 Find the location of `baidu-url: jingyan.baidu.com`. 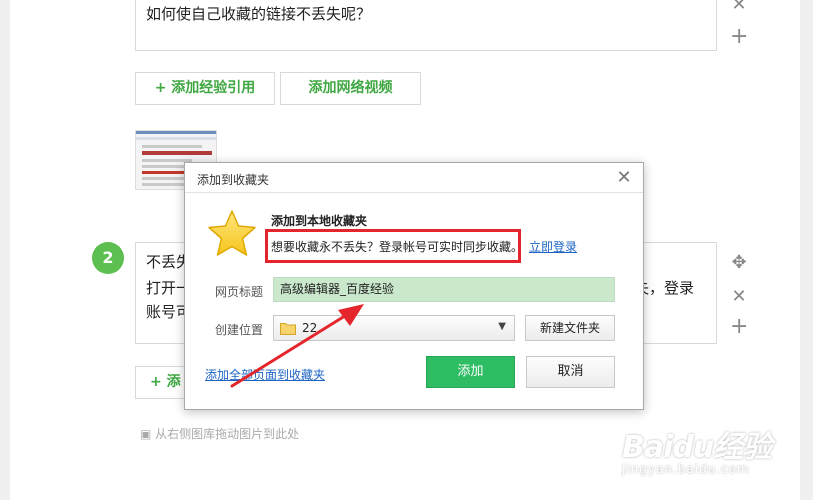

baidu-url: jingyan.baidu.com is located at coordinates (686, 469).